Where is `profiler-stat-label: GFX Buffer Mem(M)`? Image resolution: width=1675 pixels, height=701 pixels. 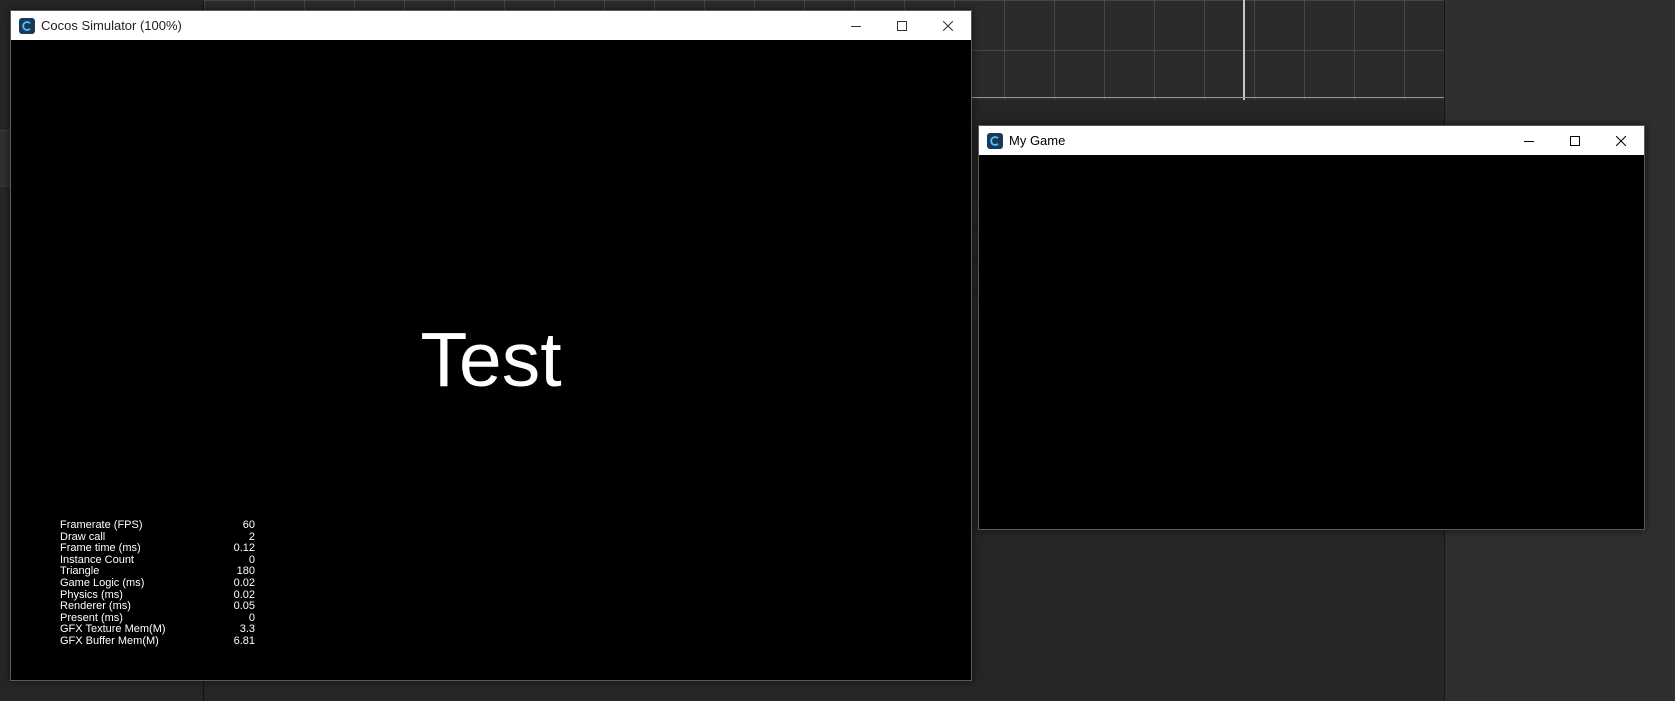
profiler-stat-label: GFX Buffer Mem(M) is located at coordinates (109, 640).